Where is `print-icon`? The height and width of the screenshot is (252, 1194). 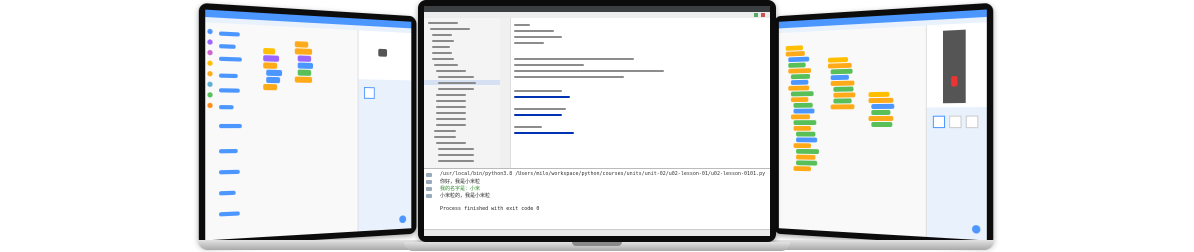
print-icon is located at coordinates (429, 196).